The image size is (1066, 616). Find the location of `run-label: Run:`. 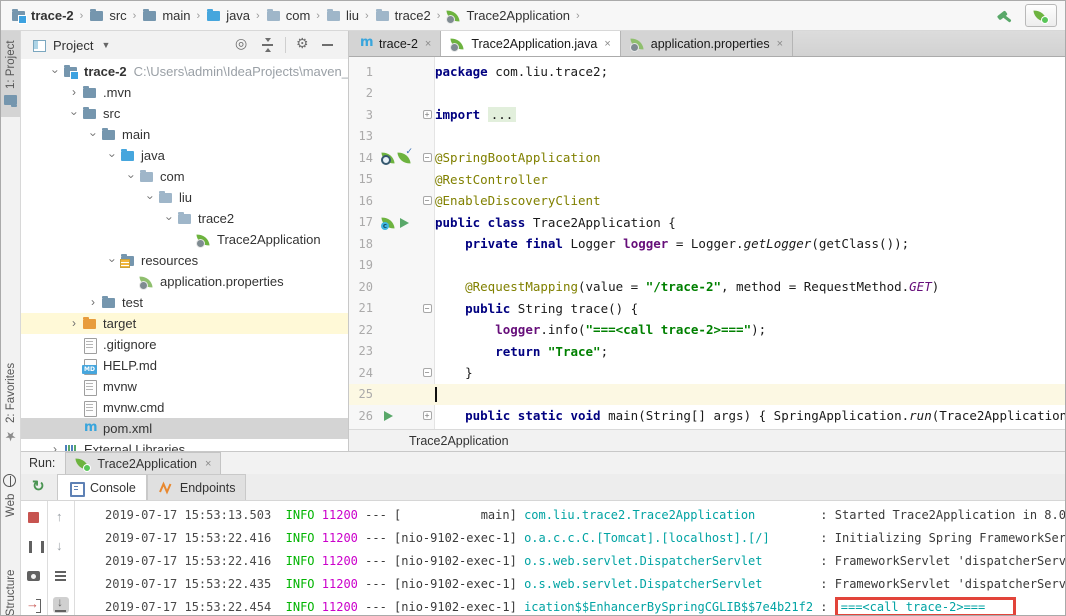

run-label: Run: is located at coordinates (42, 463).